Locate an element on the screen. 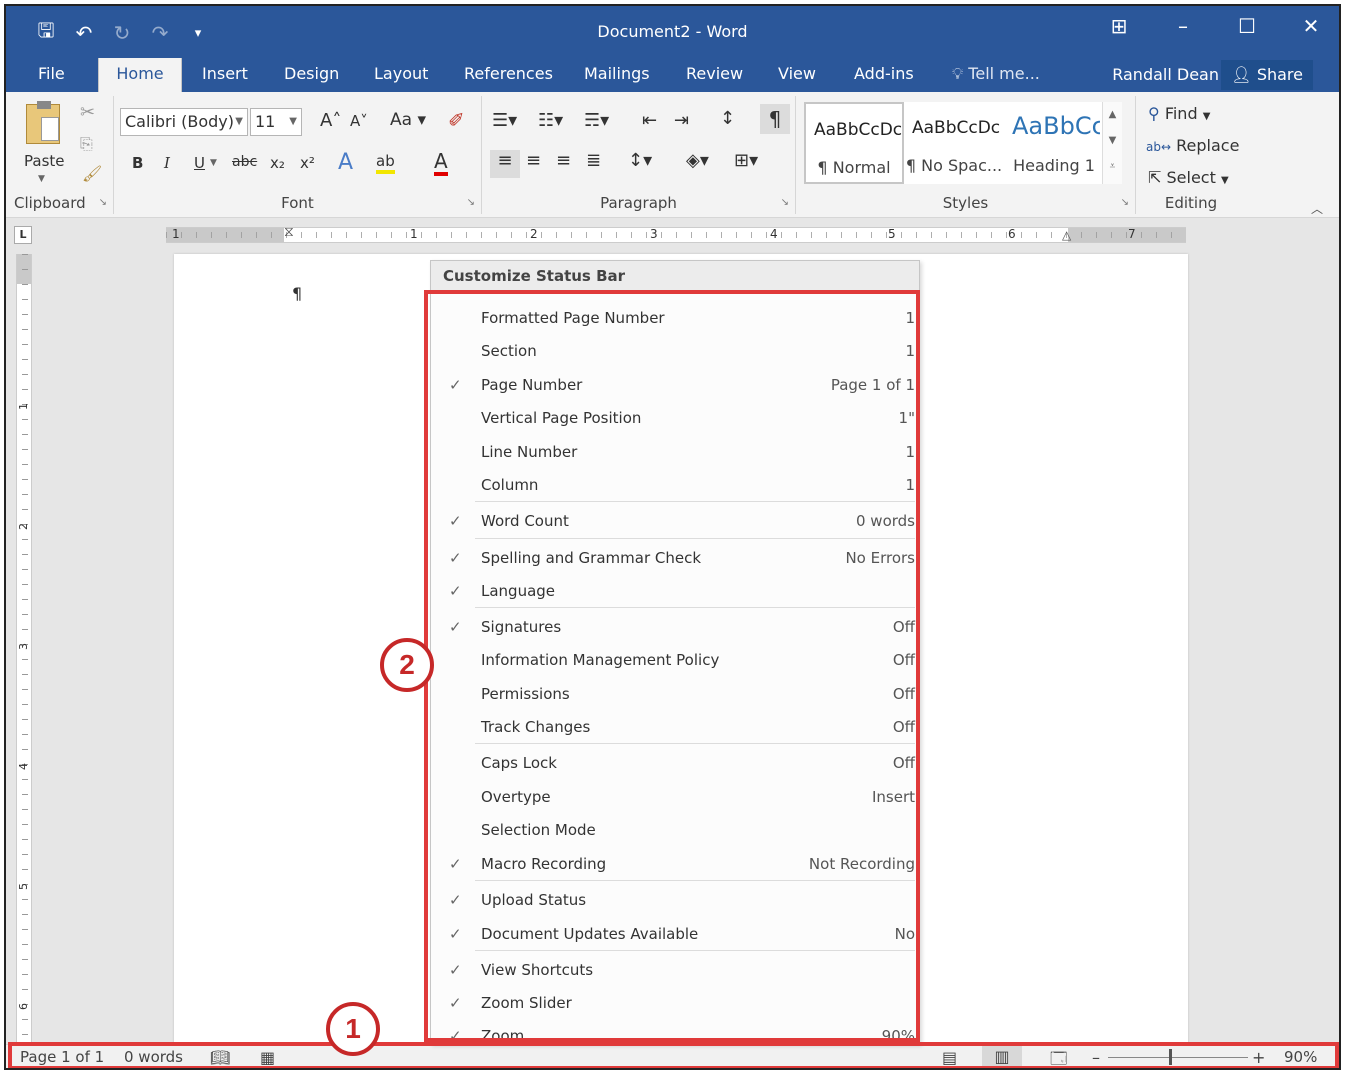  minimize-icon: – is located at coordinates (1183, 26).